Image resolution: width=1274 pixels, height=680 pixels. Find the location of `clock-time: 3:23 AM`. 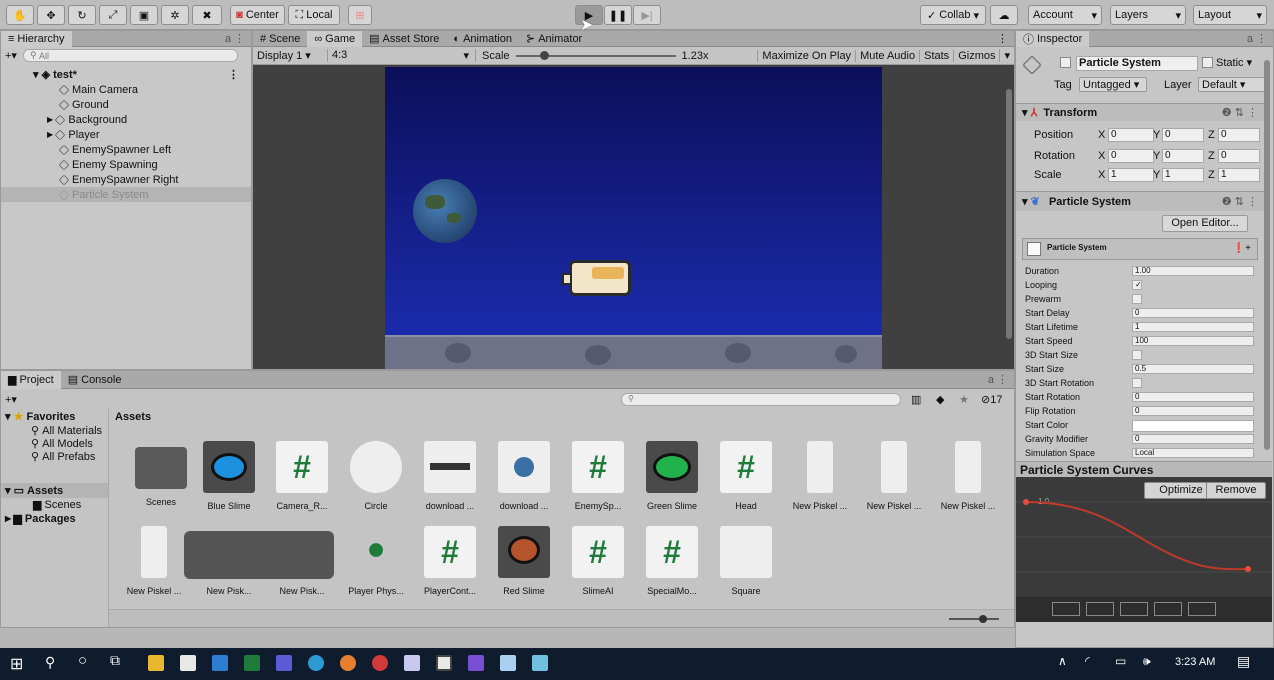

clock-time: 3:23 AM is located at coordinates (1195, 662).